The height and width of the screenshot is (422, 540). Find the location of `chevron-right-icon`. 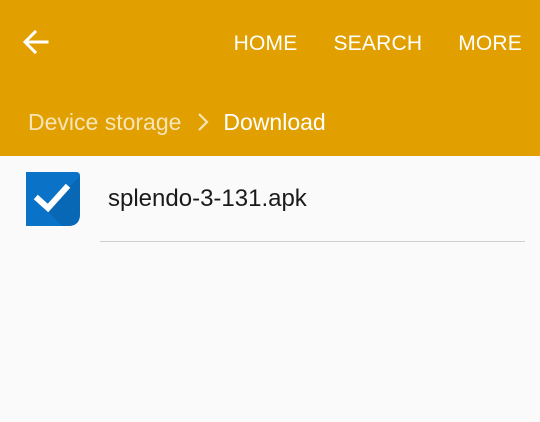

chevron-right-icon is located at coordinates (203, 122).